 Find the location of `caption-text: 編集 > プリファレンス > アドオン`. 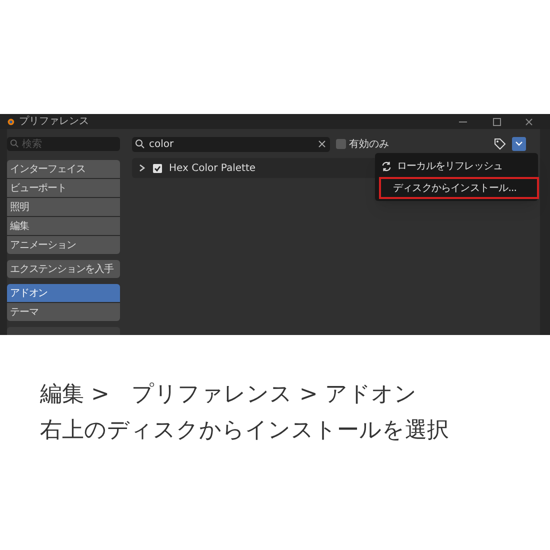

caption-text: 編集 > プリファレンス > アドオン is located at coordinates (229, 395).